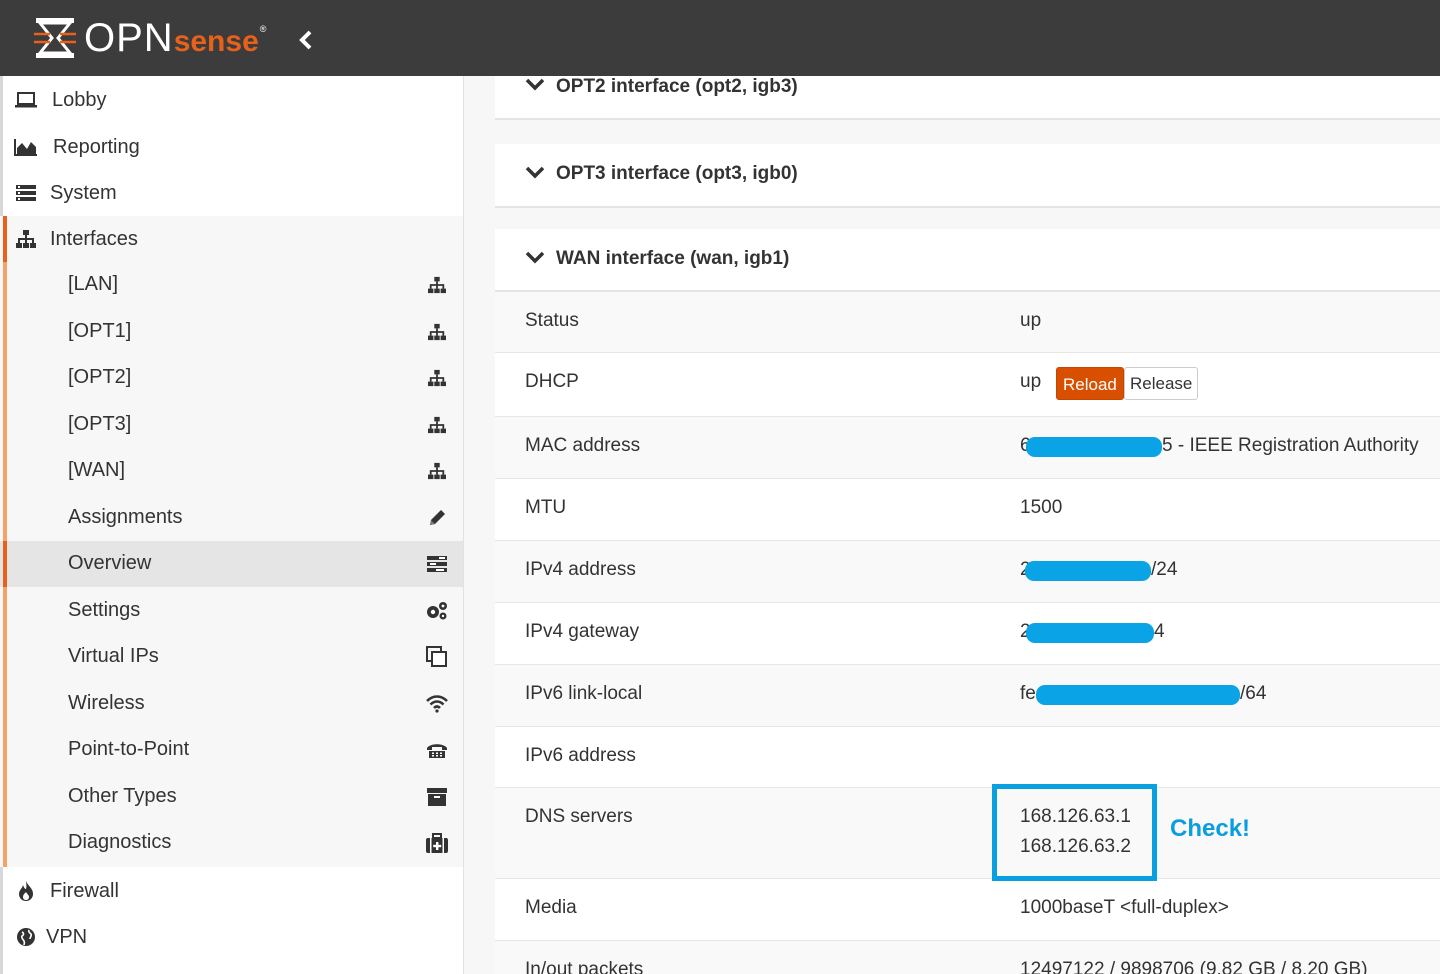  What do you see at coordinates (584, 693) in the screenshot?
I see `row-key: IPv6 link-local` at bounding box center [584, 693].